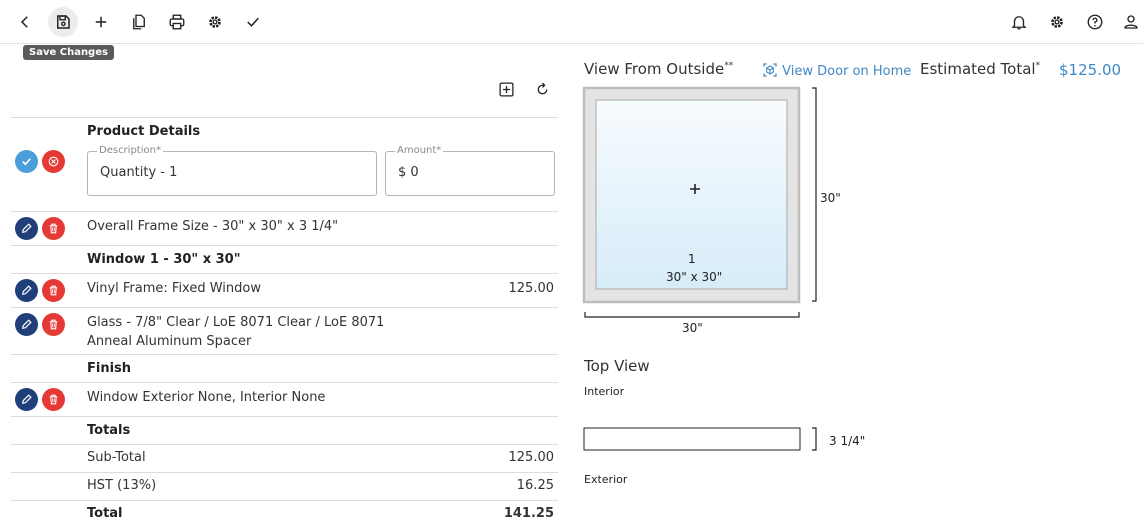 The image size is (1143, 531). What do you see at coordinates (654, 69) in the screenshot?
I see `view-outside-title-text: View From Outside` at bounding box center [654, 69].